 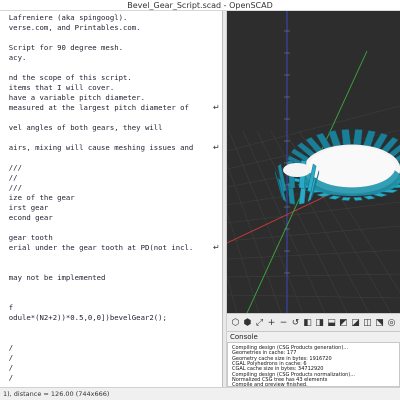 What do you see at coordinates (319, 323) in the screenshot?
I see `view-top-icon: ◨` at bounding box center [319, 323].